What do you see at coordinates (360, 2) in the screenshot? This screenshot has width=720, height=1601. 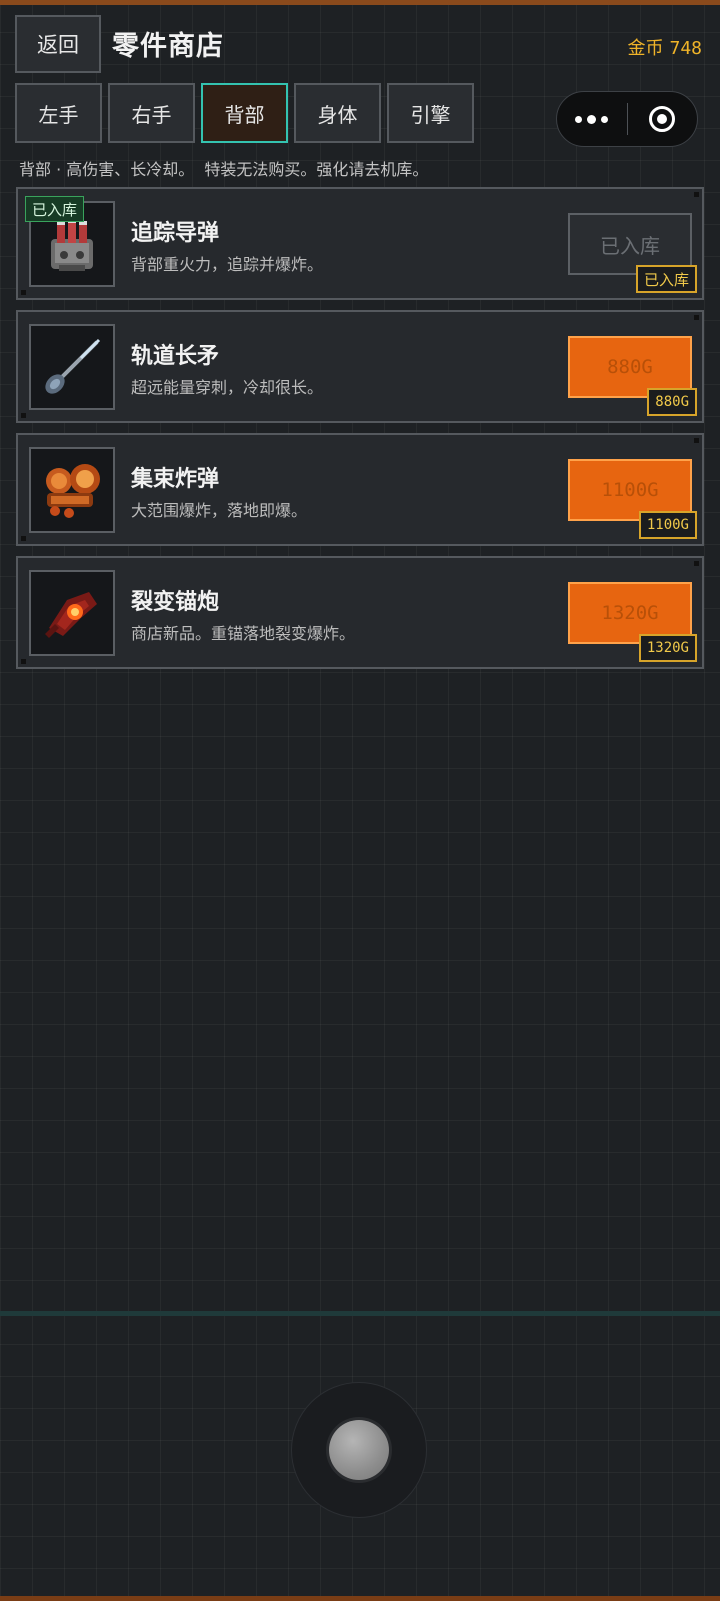 I see `top-accent-bar` at bounding box center [360, 2].